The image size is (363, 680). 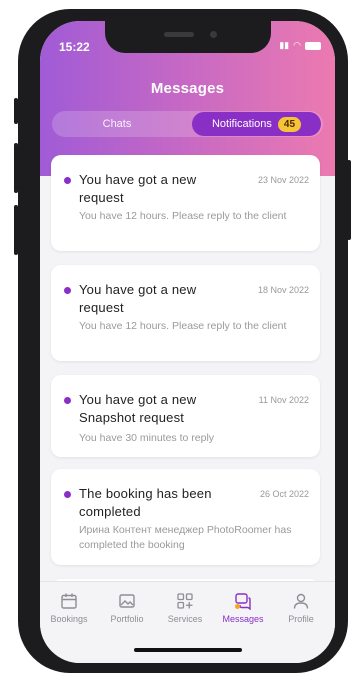 What do you see at coordinates (301, 601) in the screenshot?
I see `user-icon` at bounding box center [301, 601].